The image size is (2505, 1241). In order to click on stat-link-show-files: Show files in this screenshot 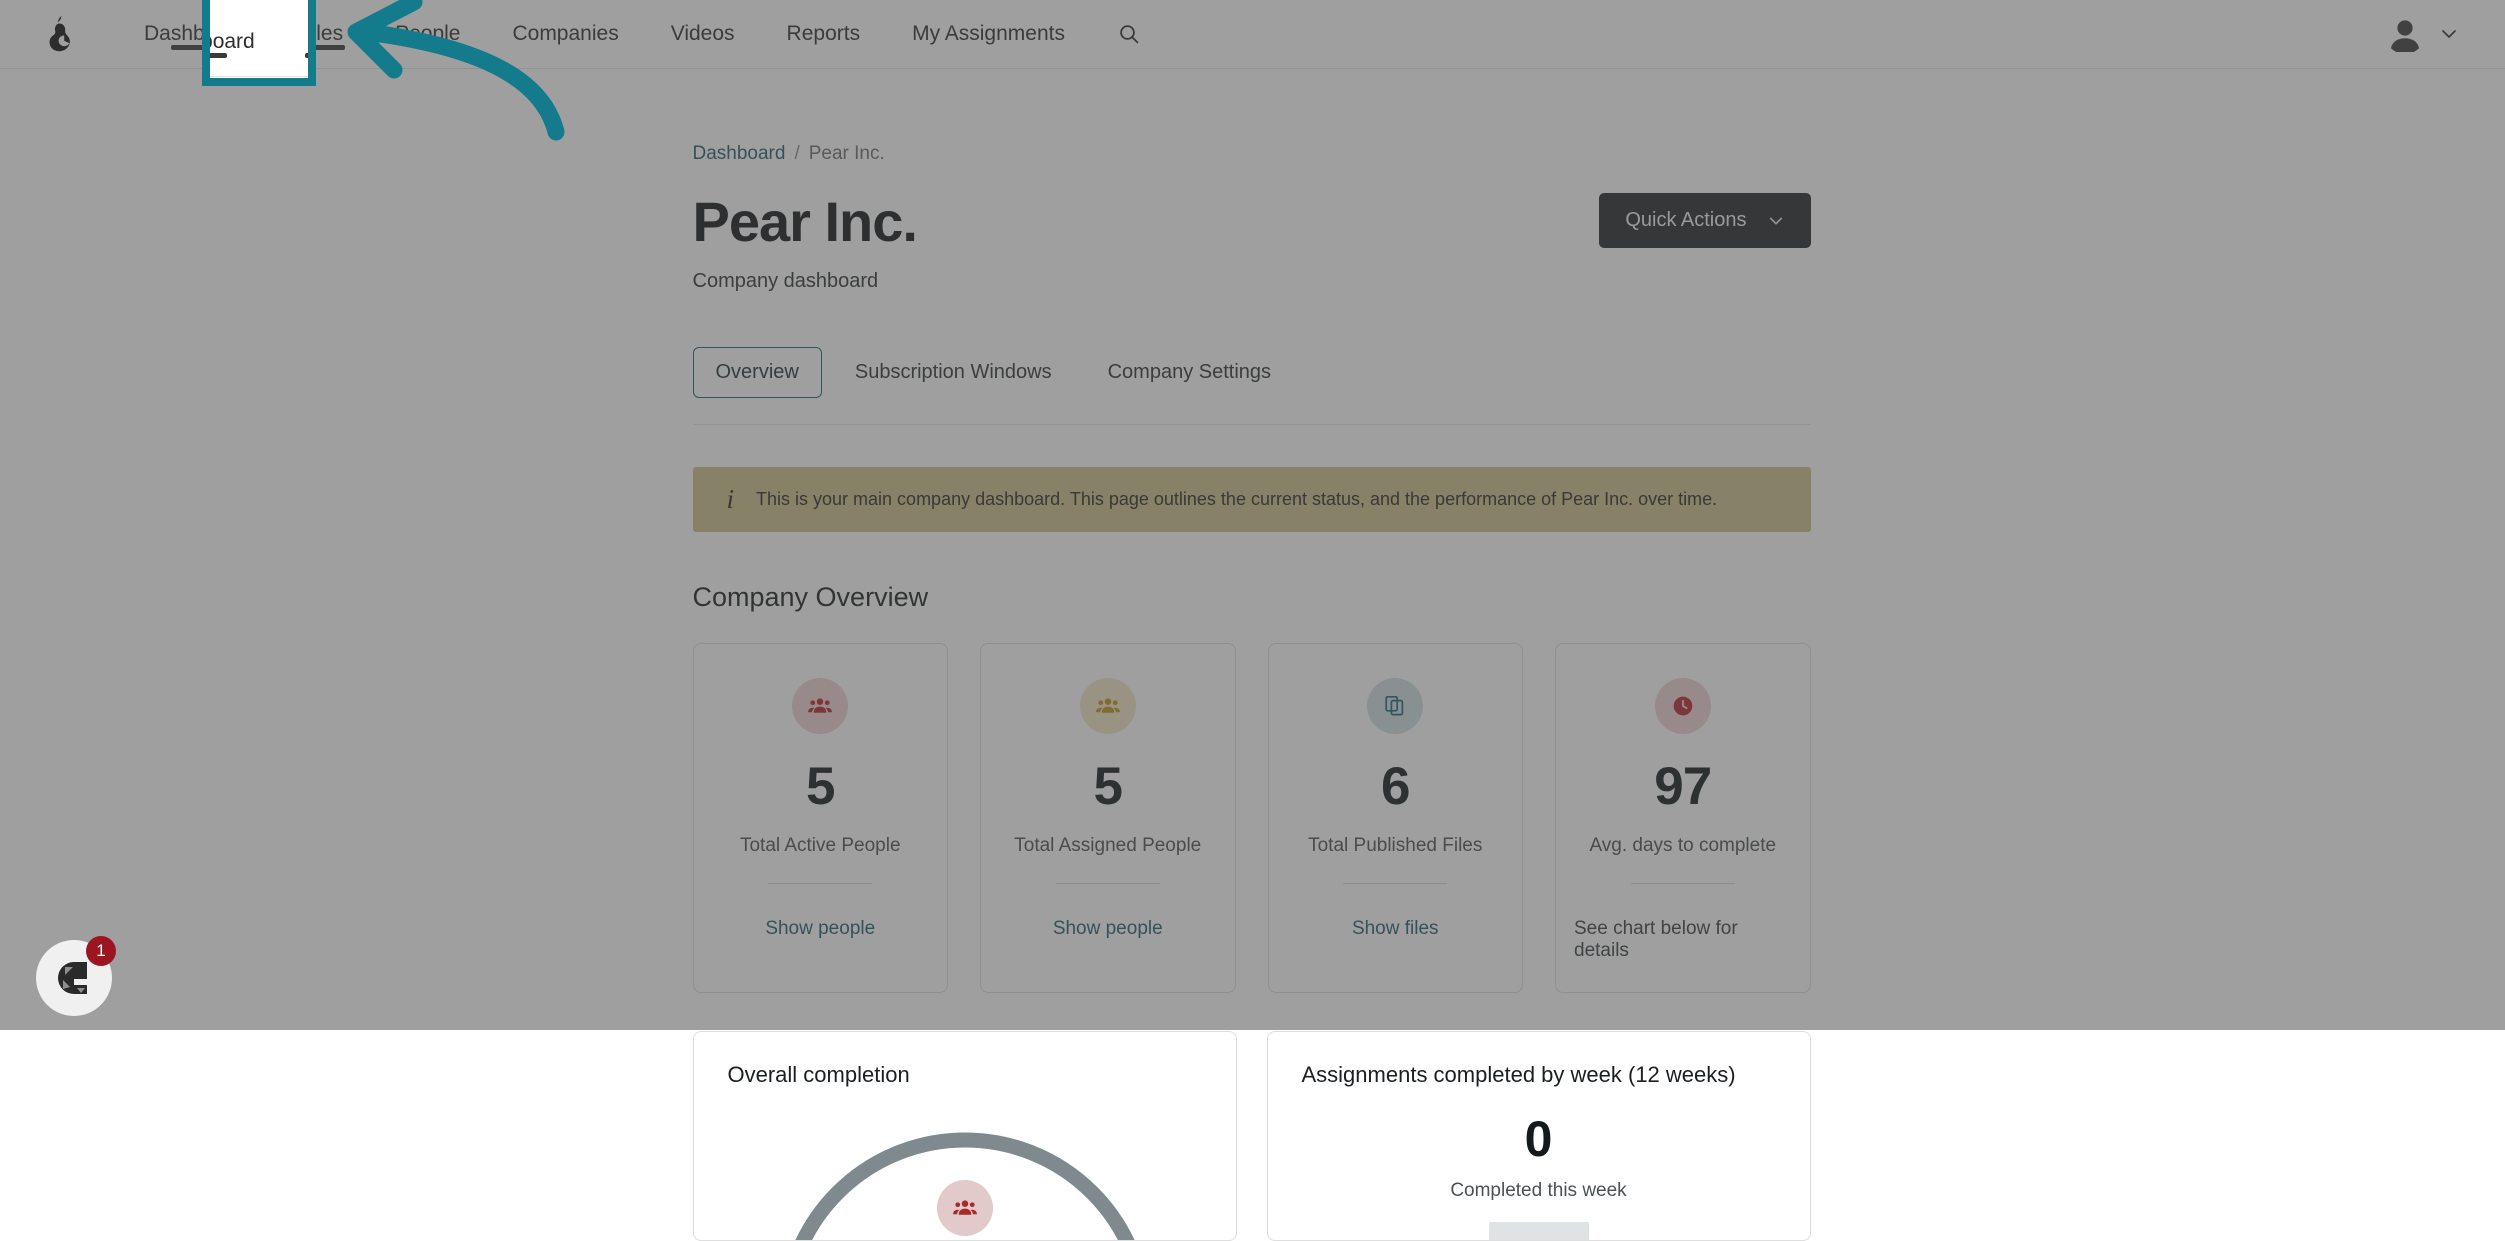, I will do `click(1395, 929)`.